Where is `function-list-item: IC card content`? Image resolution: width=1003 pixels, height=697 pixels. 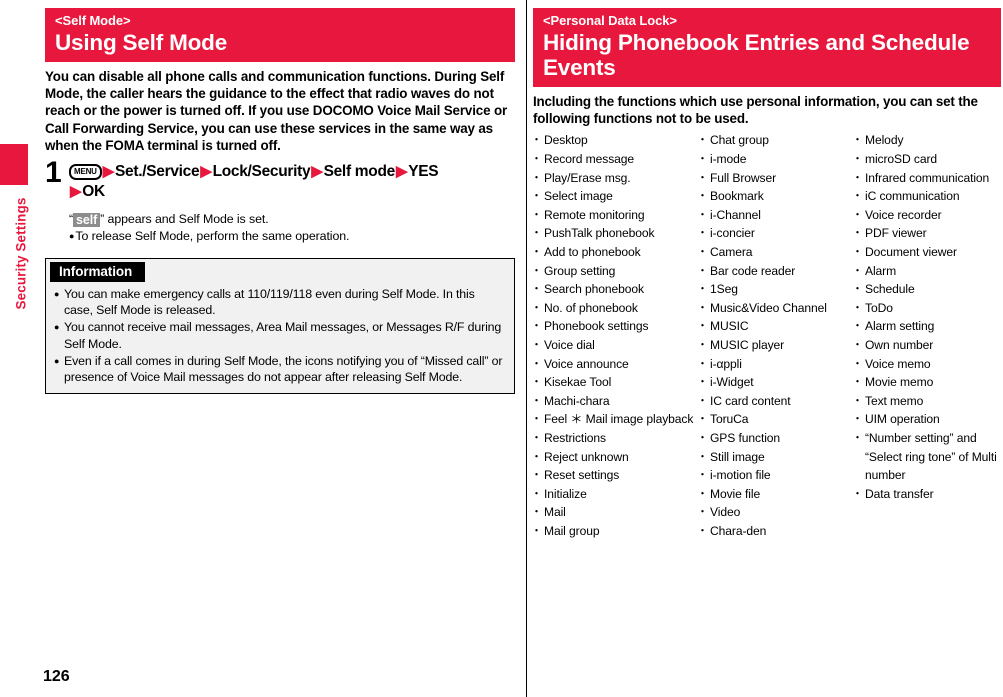 function-list-item: IC card content is located at coordinates (775, 401).